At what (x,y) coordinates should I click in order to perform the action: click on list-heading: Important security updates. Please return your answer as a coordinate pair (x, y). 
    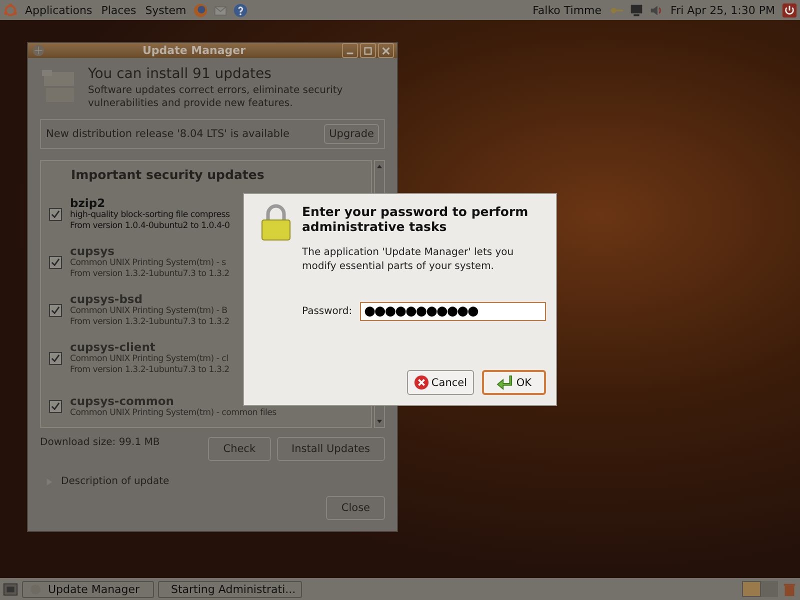
    Looking at the image, I should click on (168, 174).